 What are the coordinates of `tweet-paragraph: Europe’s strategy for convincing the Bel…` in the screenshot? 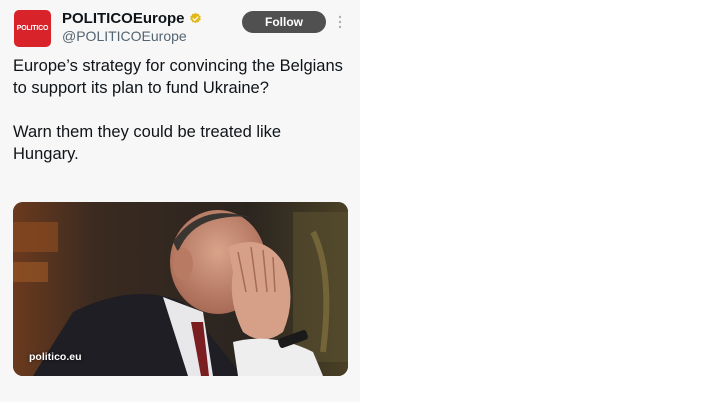 It's located at (178, 77).